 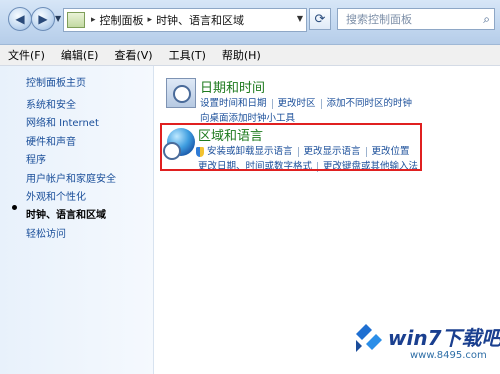 What do you see at coordinates (200, 20) in the screenshot?
I see `breadcrumb-clock-language-region: 时钟、语言和区域` at bounding box center [200, 20].